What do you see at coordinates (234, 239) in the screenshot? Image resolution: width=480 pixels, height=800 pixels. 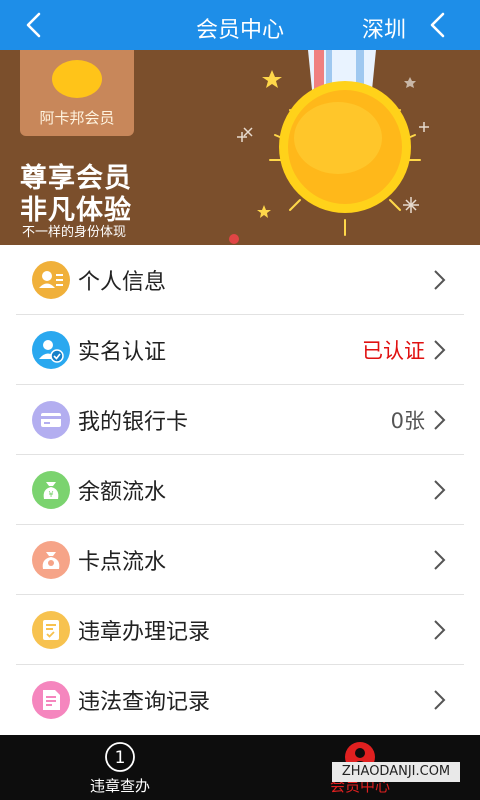 I see `banner-pager-dot` at bounding box center [234, 239].